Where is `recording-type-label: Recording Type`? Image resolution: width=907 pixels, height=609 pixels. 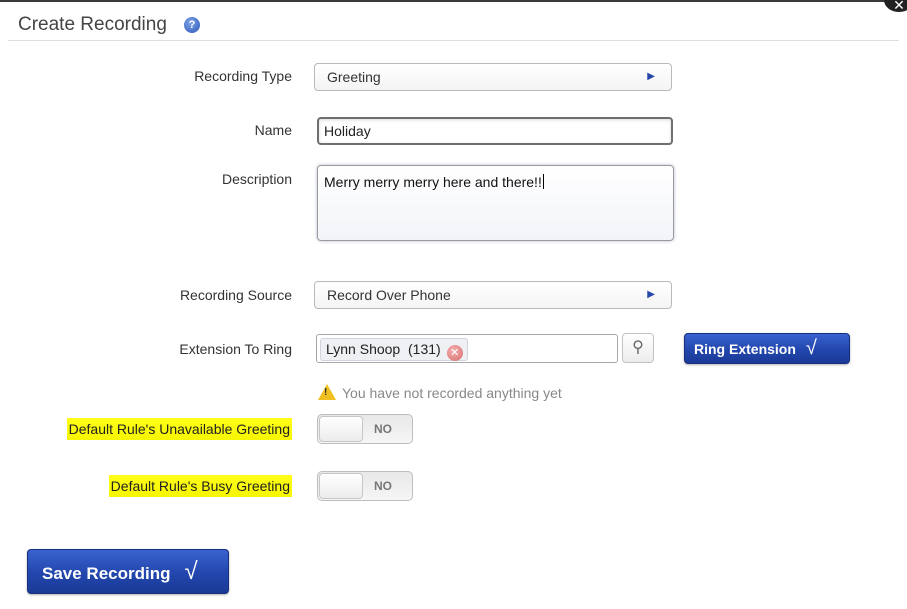
recording-type-label: Recording Type is located at coordinates (243, 76).